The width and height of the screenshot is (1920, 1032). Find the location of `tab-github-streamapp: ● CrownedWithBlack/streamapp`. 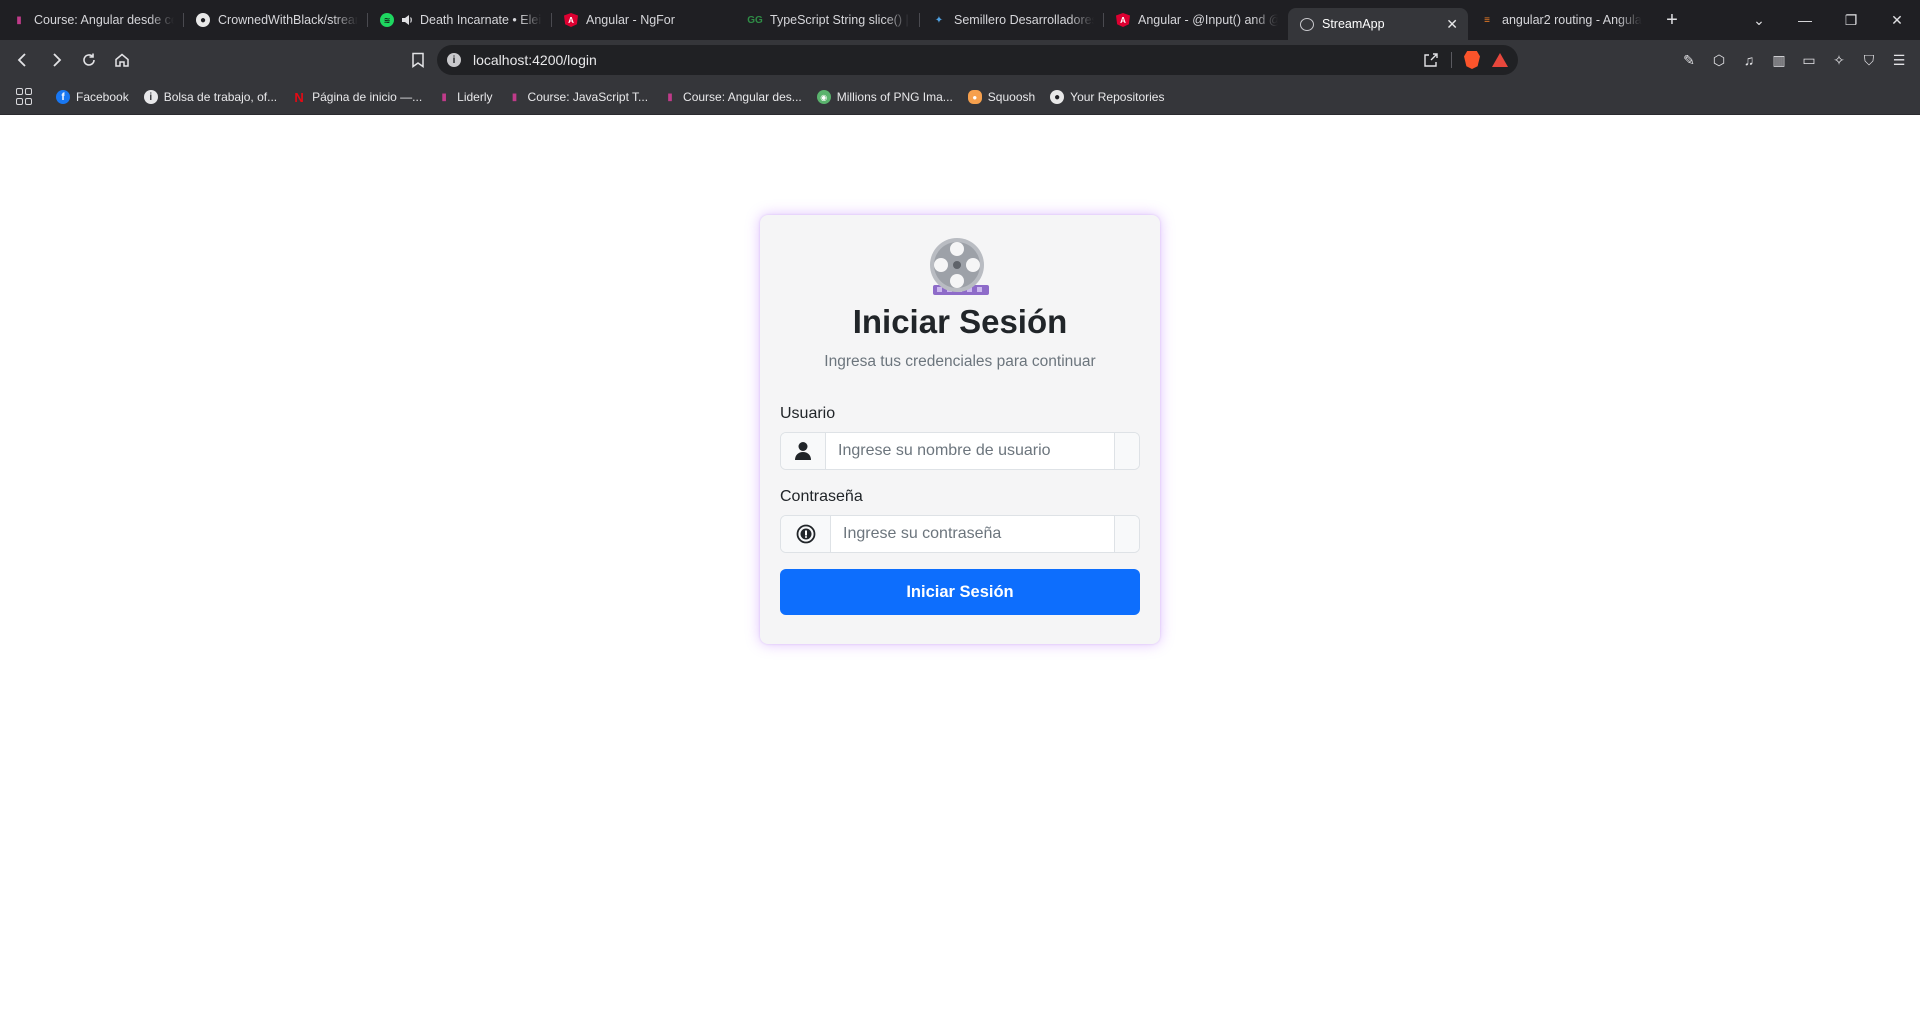

tab-github-streamapp: ● CrownedWithBlack/streamapp is located at coordinates (276, 20).